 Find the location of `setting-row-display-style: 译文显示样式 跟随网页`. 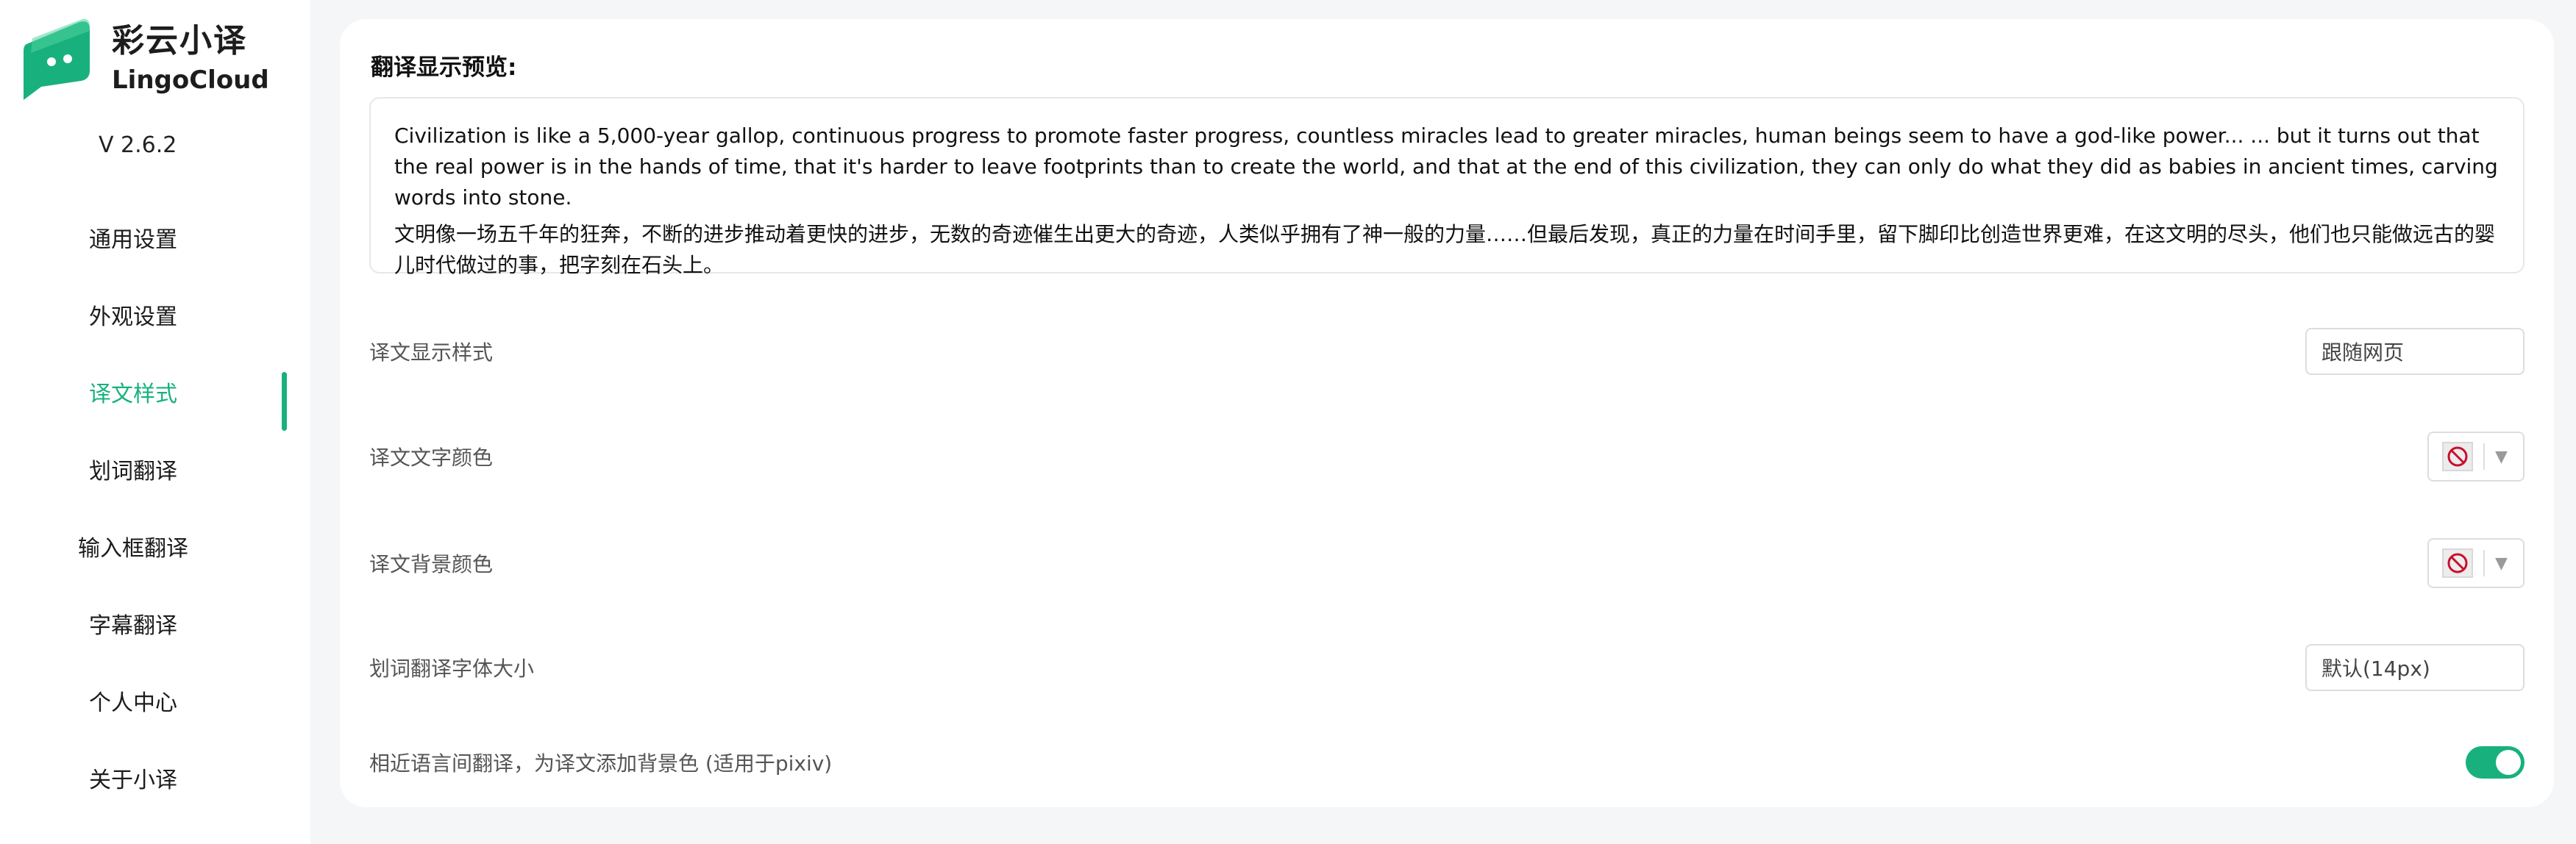

setting-row-display-style: 译文显示样式 跟随网页 is located at coordinates (1447, 351).